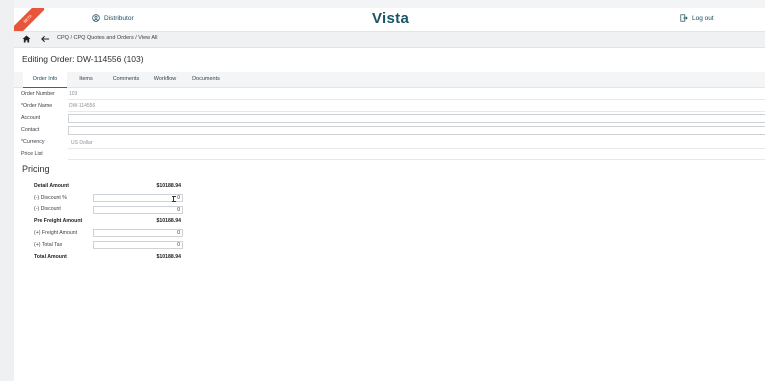  Describe the element at coordinates (50, 257) in the screenshot. I see `total-amount-label: Total Amount` at that location.